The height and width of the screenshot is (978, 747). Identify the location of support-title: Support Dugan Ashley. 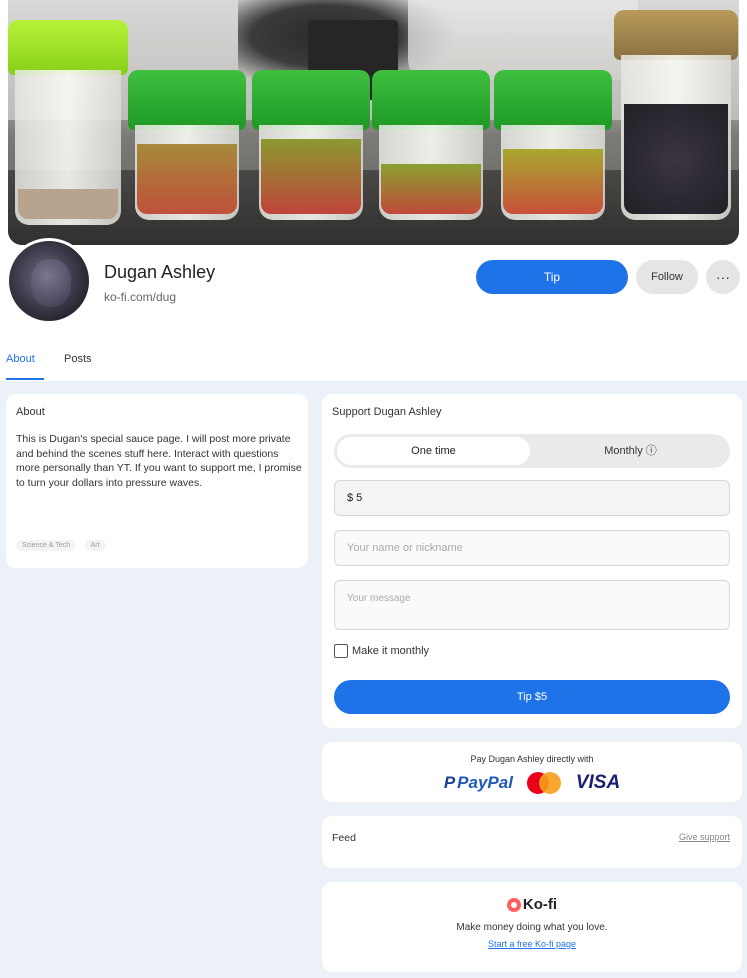
(387, 412).